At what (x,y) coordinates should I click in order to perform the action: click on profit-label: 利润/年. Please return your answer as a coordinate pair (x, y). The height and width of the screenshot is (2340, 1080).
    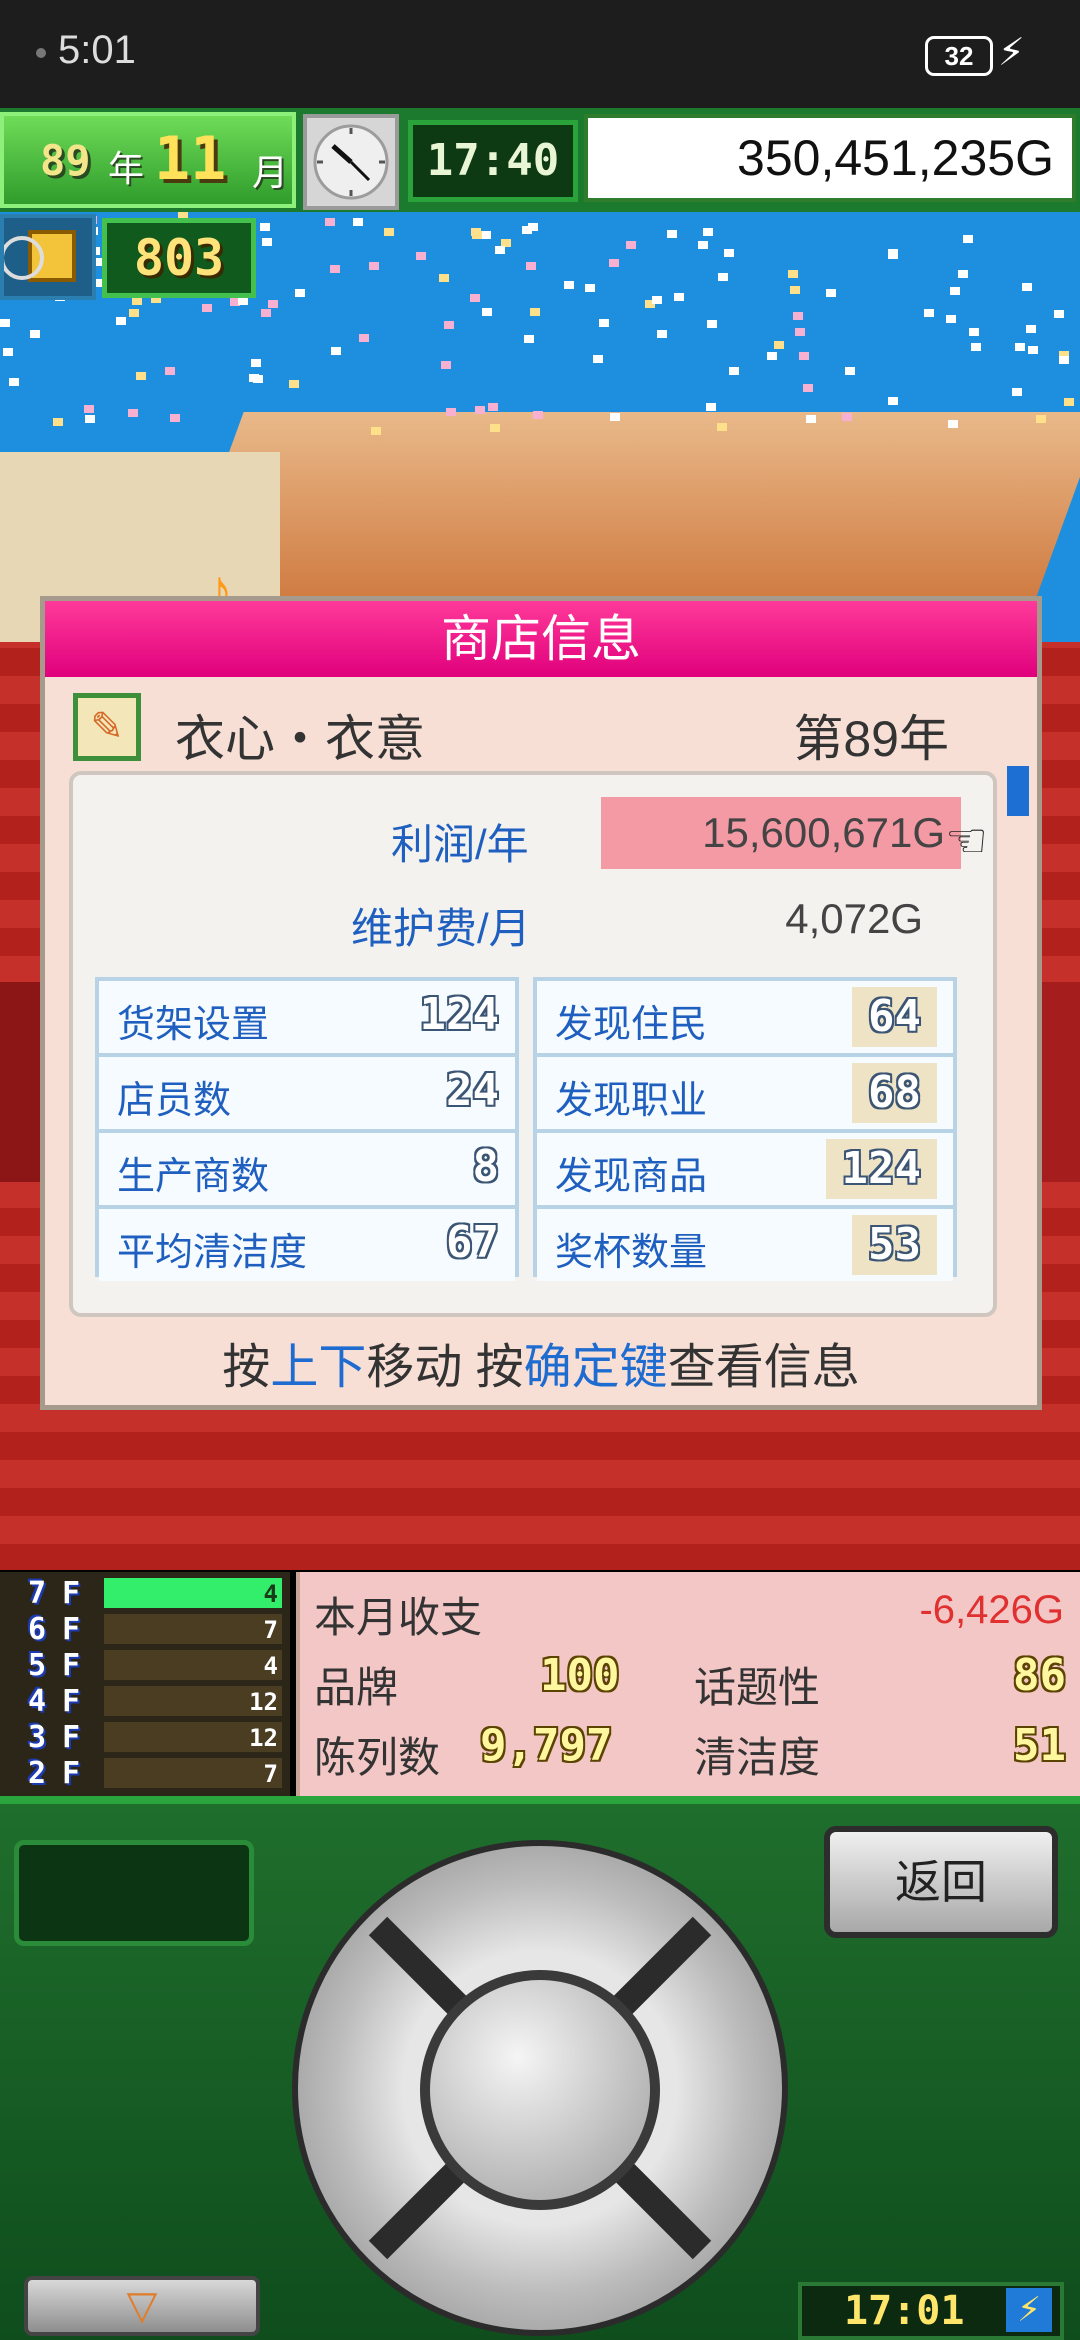
    Looking at the image, I should click on (460, 844).